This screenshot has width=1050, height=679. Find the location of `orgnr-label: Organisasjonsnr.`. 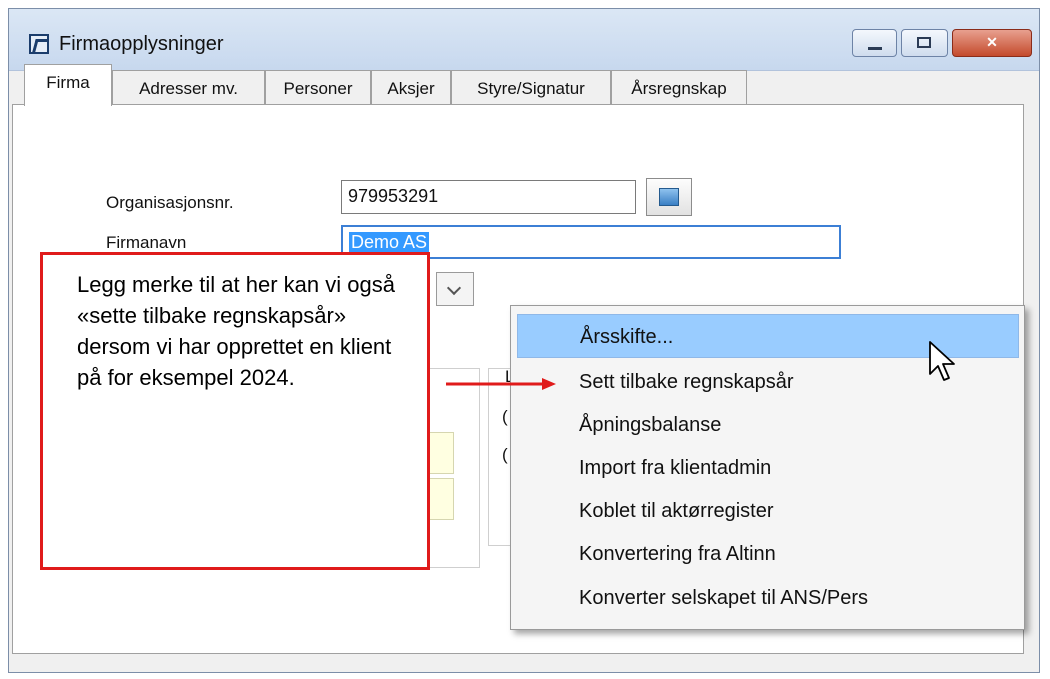

orgnr-label: Organisasjonsnr. is located at coordinates (170, 202).